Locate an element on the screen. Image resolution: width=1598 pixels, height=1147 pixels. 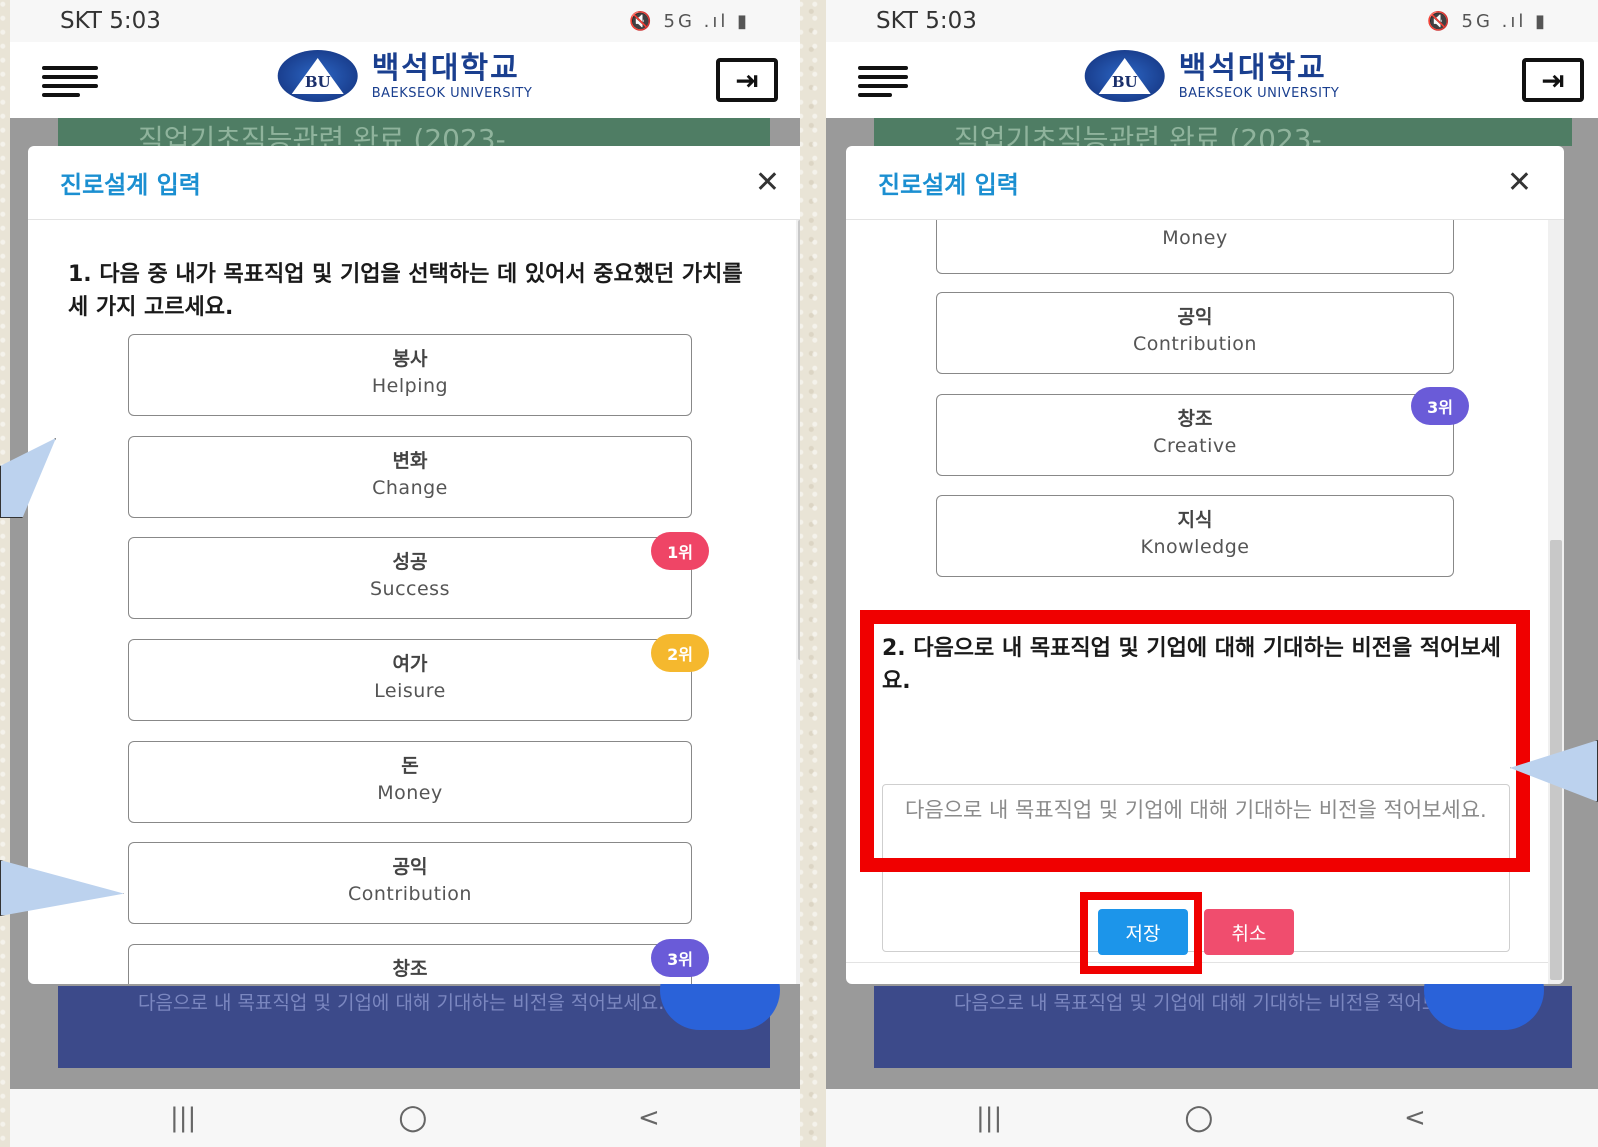
vision-textarea is located at coordinates (1196, 868).